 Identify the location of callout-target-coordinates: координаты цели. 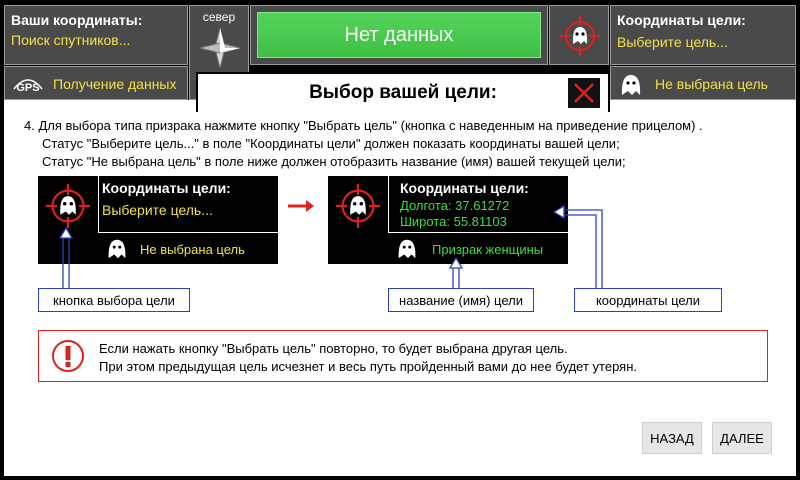
(648, 300).